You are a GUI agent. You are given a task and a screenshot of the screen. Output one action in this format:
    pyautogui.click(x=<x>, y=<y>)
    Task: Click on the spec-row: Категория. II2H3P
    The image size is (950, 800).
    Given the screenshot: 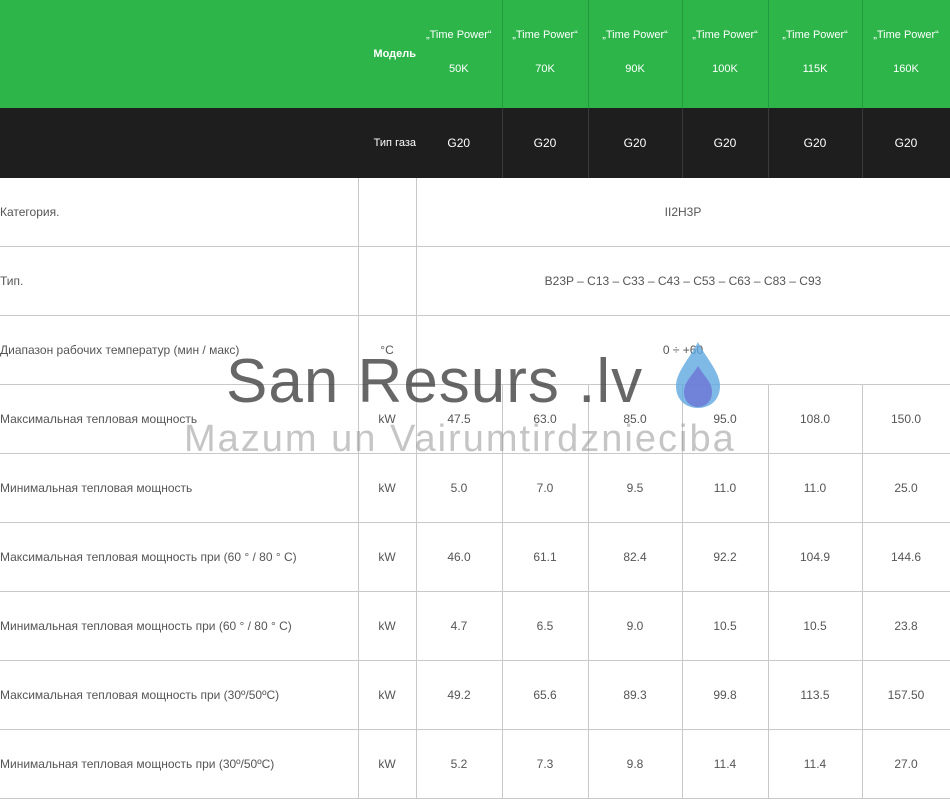 What is the action you would take?
    pyautogui.click(x=475, y=212)
    